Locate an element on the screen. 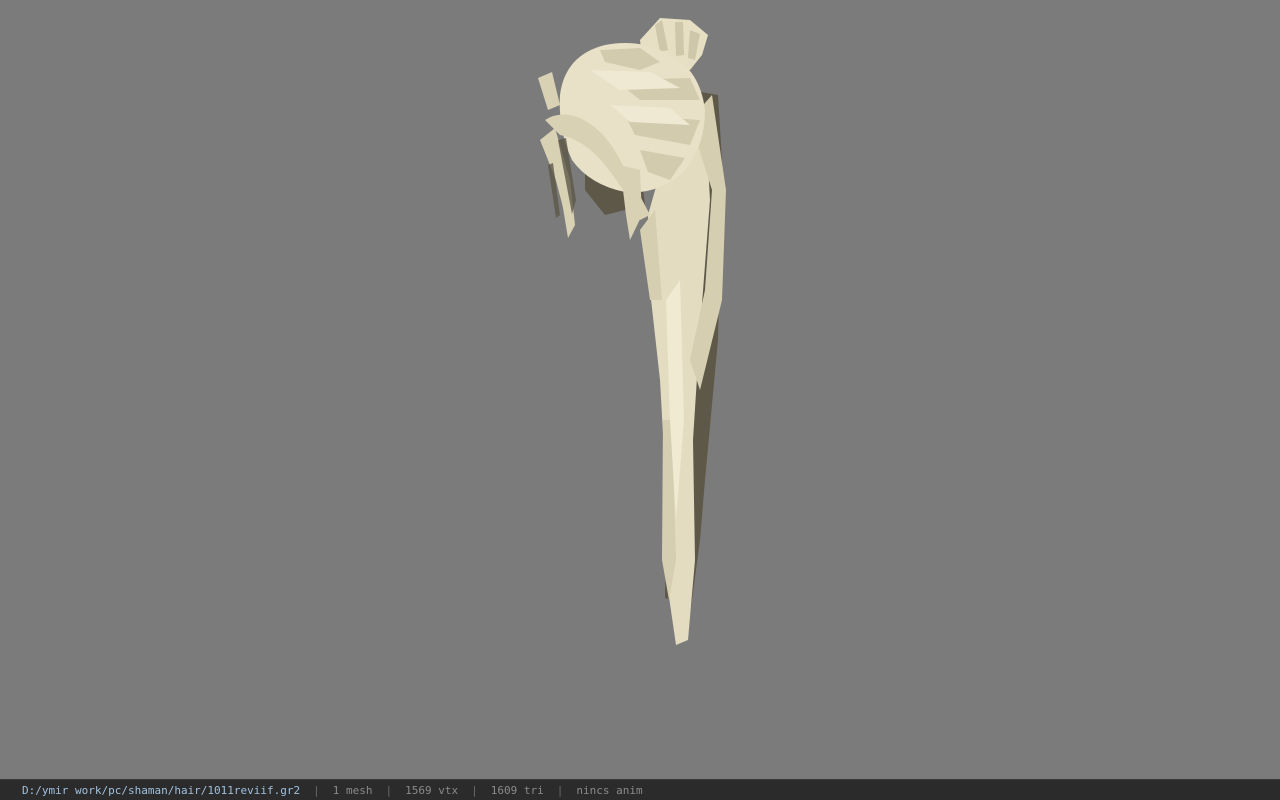 The height and width of the screenshot is (800, 1280). triangle-count-label: 1609 tri is located at coordinates (517, 790).